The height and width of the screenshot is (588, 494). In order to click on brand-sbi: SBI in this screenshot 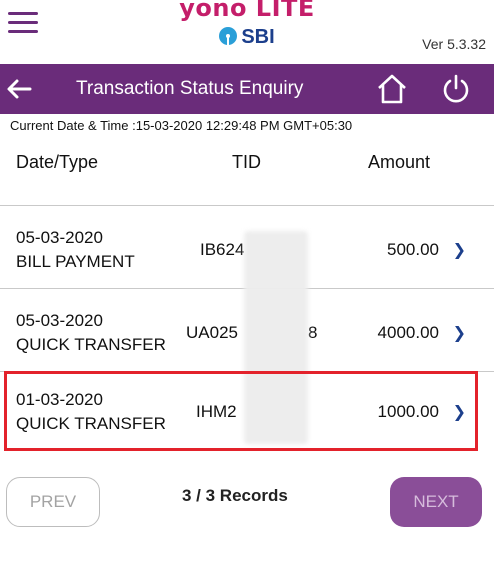, I will do `click(247, 37)`.